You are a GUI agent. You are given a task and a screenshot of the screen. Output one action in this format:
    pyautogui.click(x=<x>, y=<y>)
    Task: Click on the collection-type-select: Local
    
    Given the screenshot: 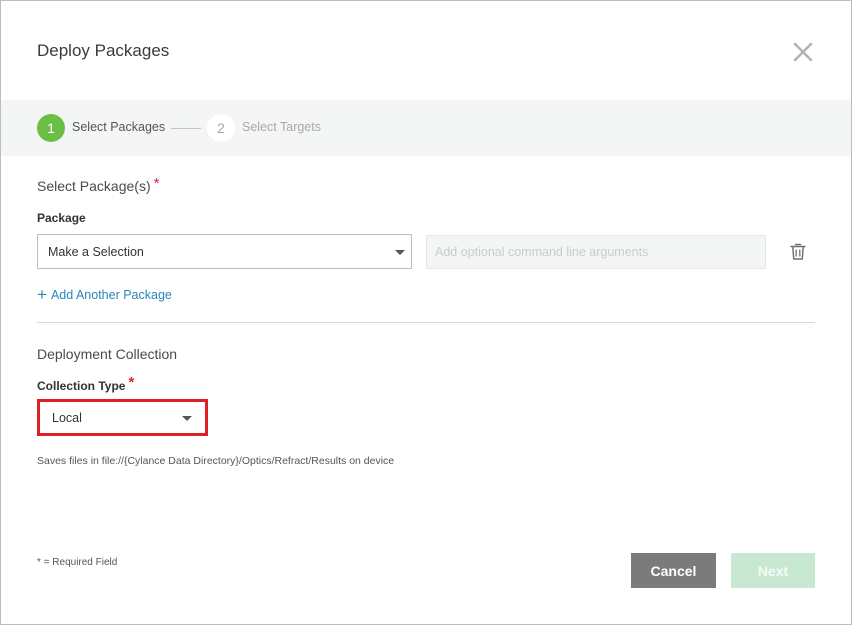 What is the action you would take?
    pyautogui.click(x=122, y=417)
    